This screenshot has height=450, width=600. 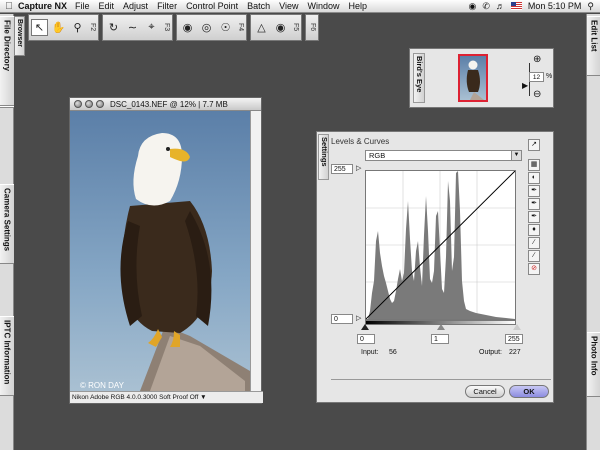 I want to click on input-value: 56, so click(x=393, y=352).